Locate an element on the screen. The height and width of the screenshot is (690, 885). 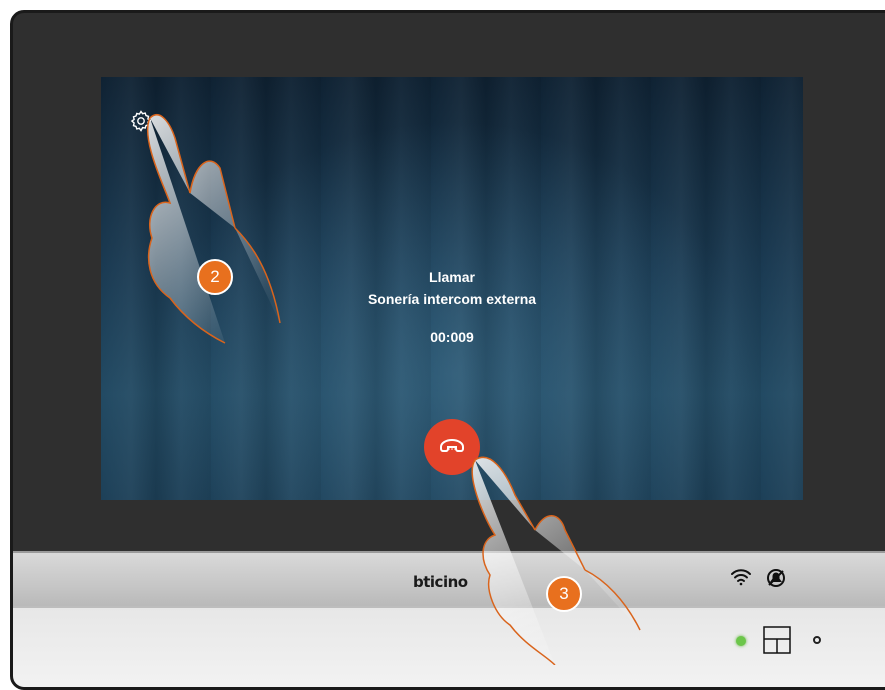
status-led is located at coordinates (741, 641).